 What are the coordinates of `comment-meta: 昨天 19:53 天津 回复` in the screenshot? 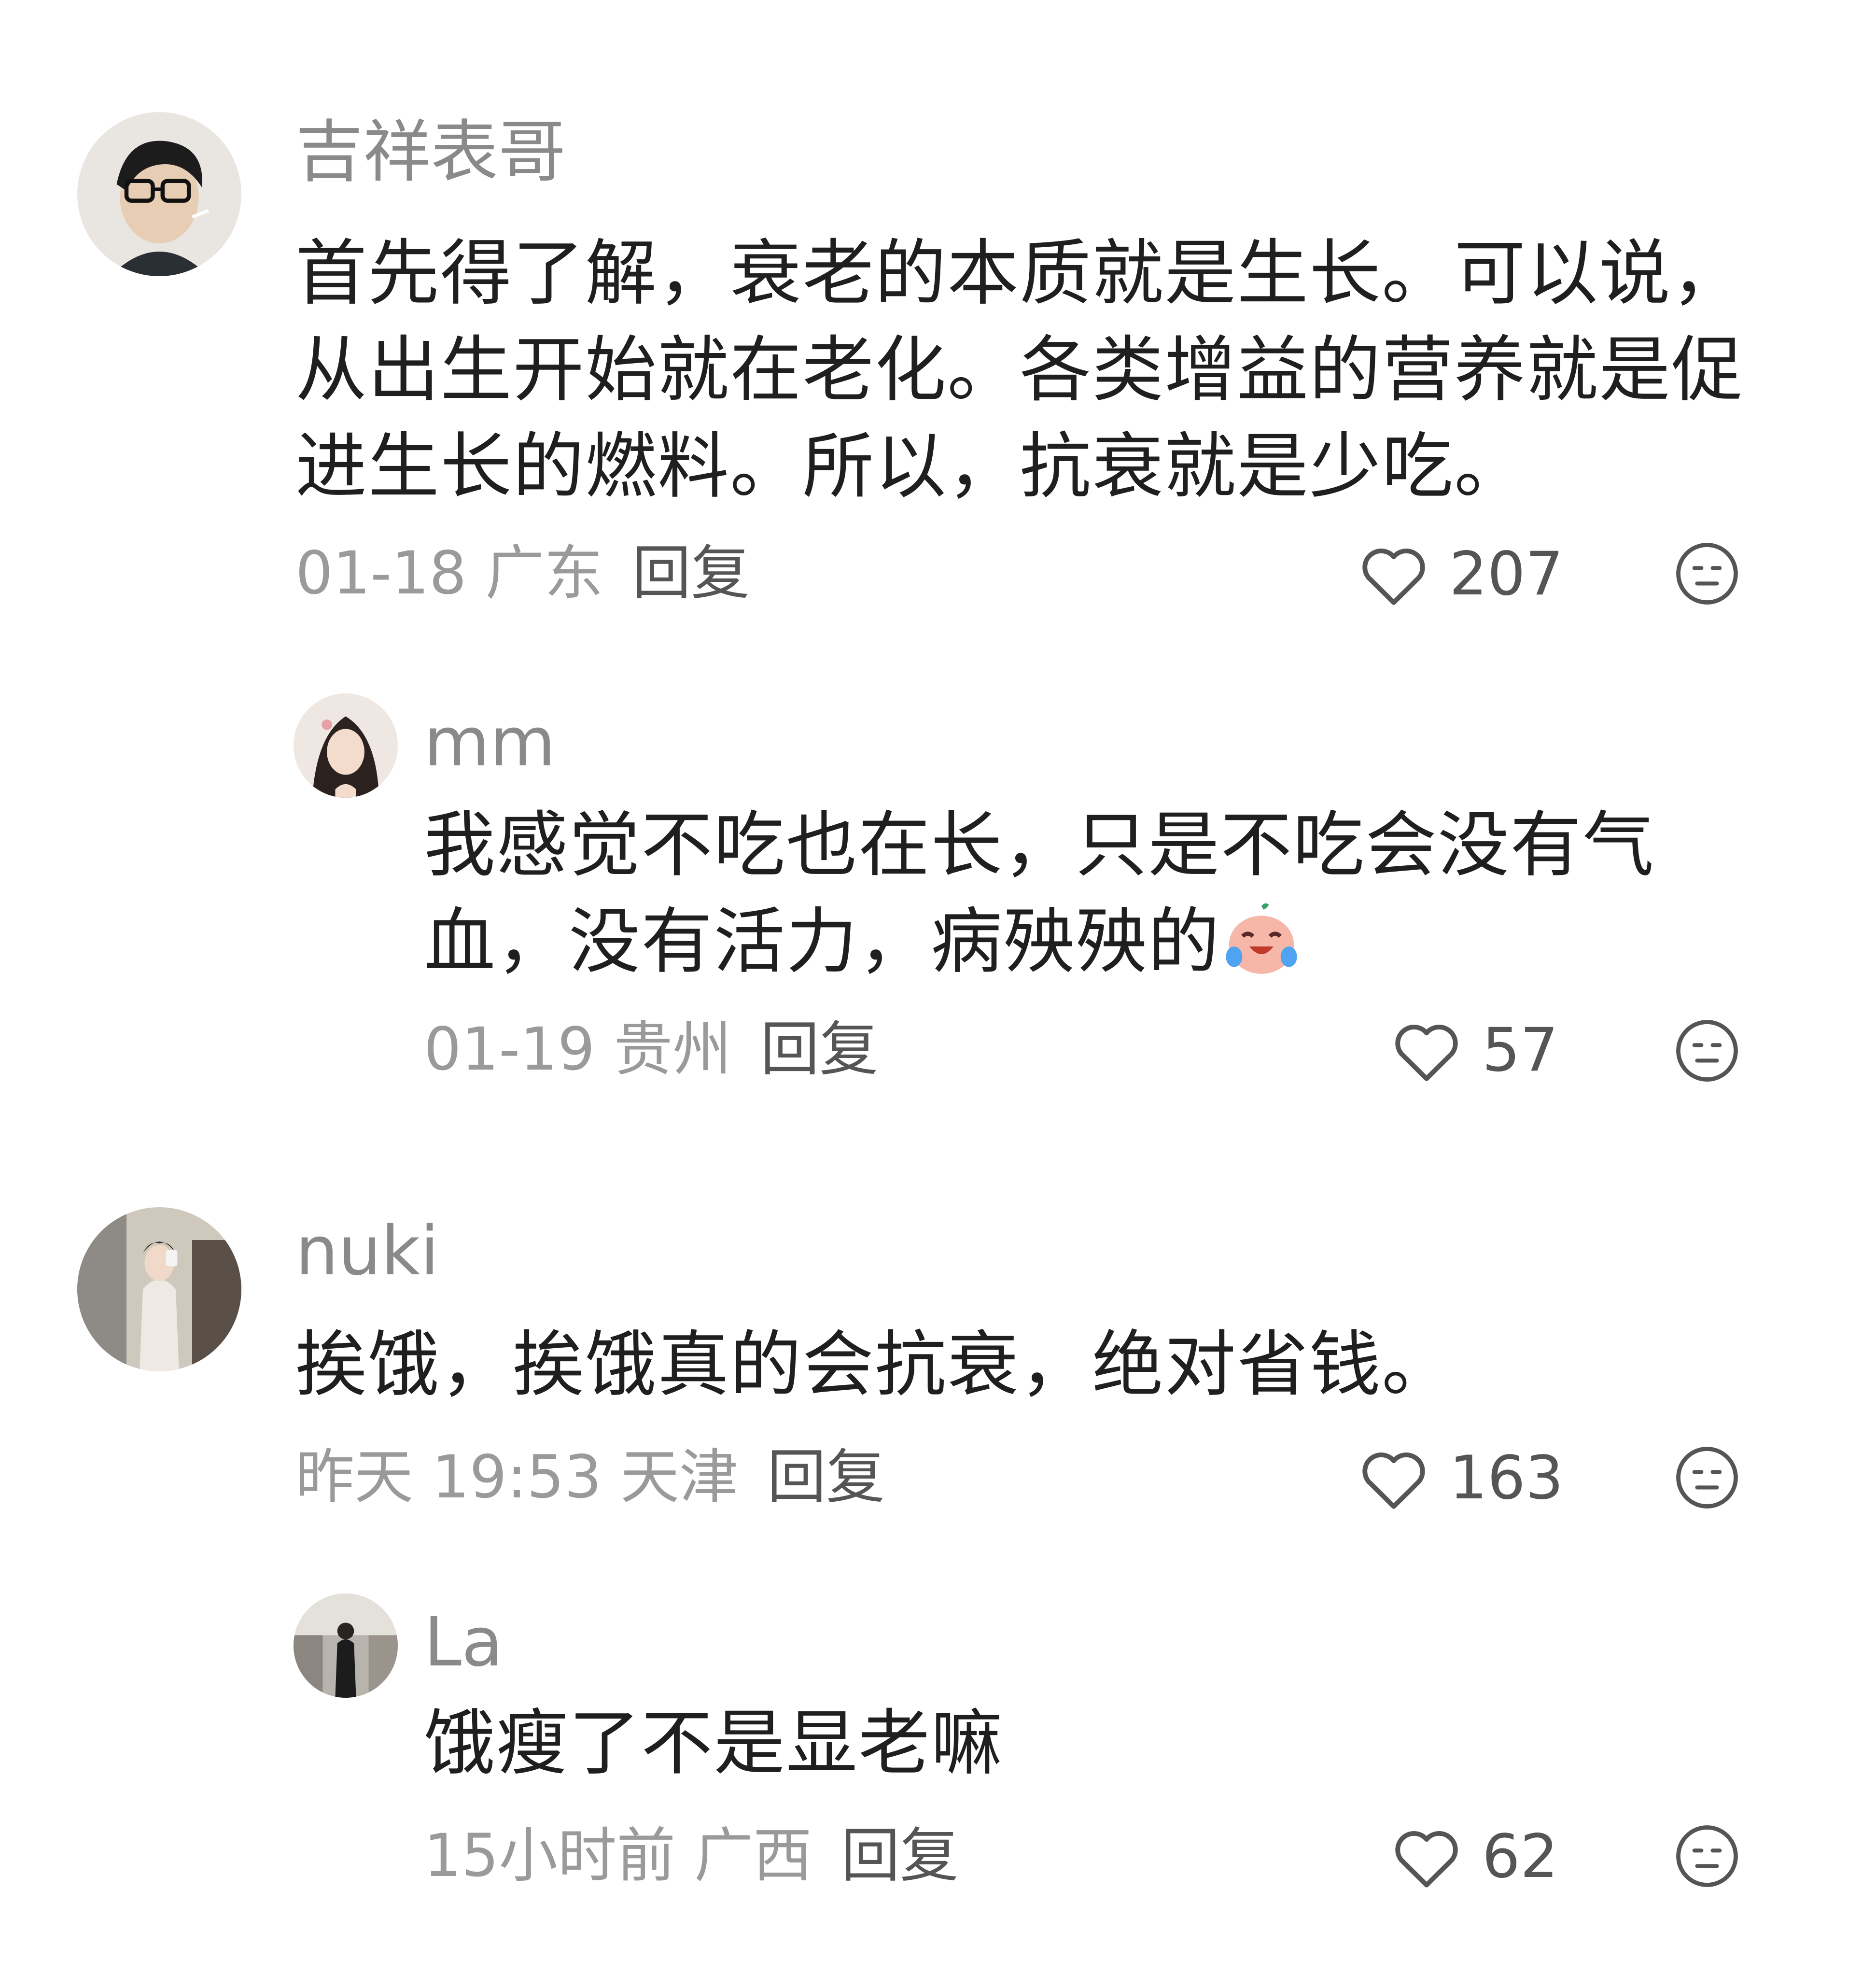 It's located at (590, 1477).